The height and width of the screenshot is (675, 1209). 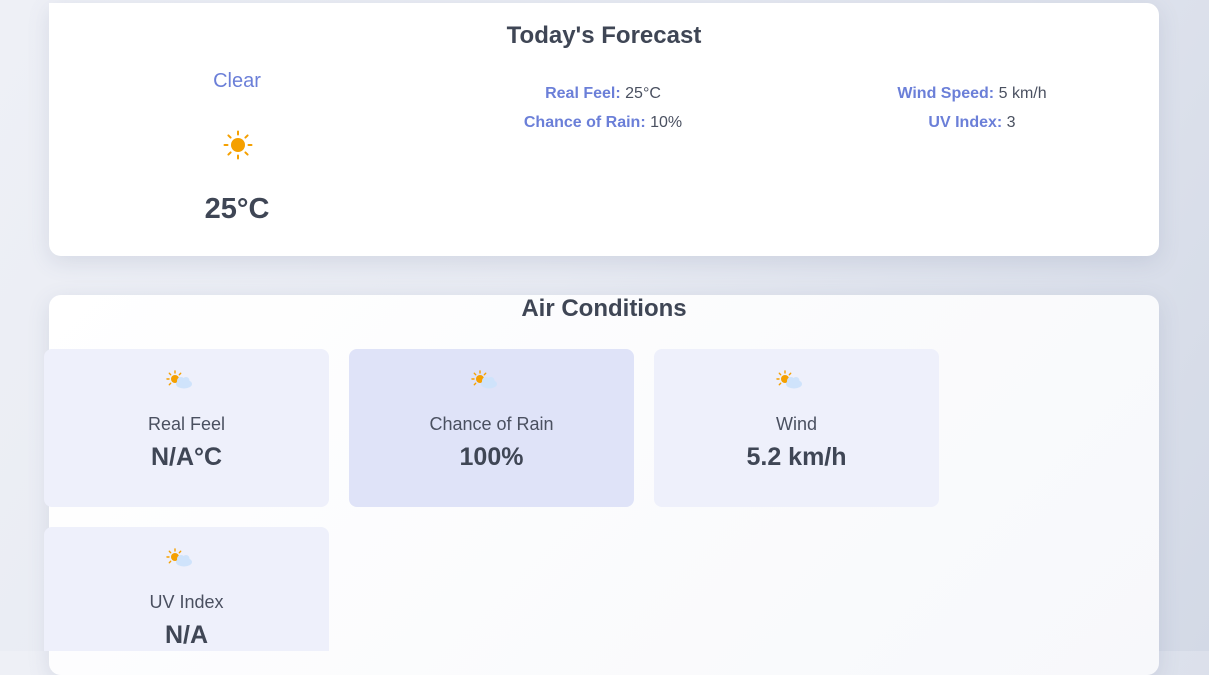 I want to click on current-temperature: 25°C, so click(x=237, y=209).